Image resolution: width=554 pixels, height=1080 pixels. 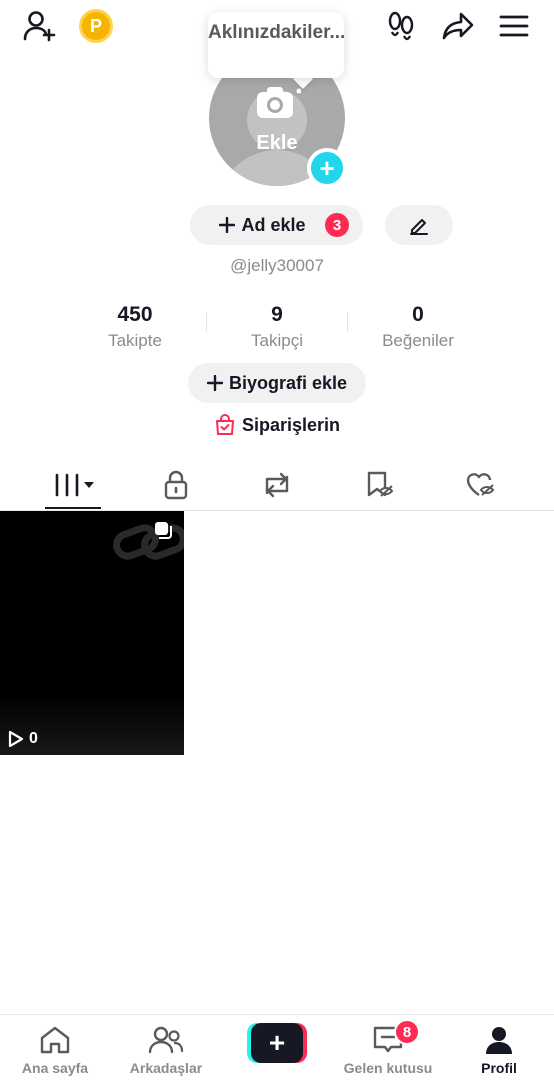 I want to click on coin-icon: P, so click(x=96, y=26).